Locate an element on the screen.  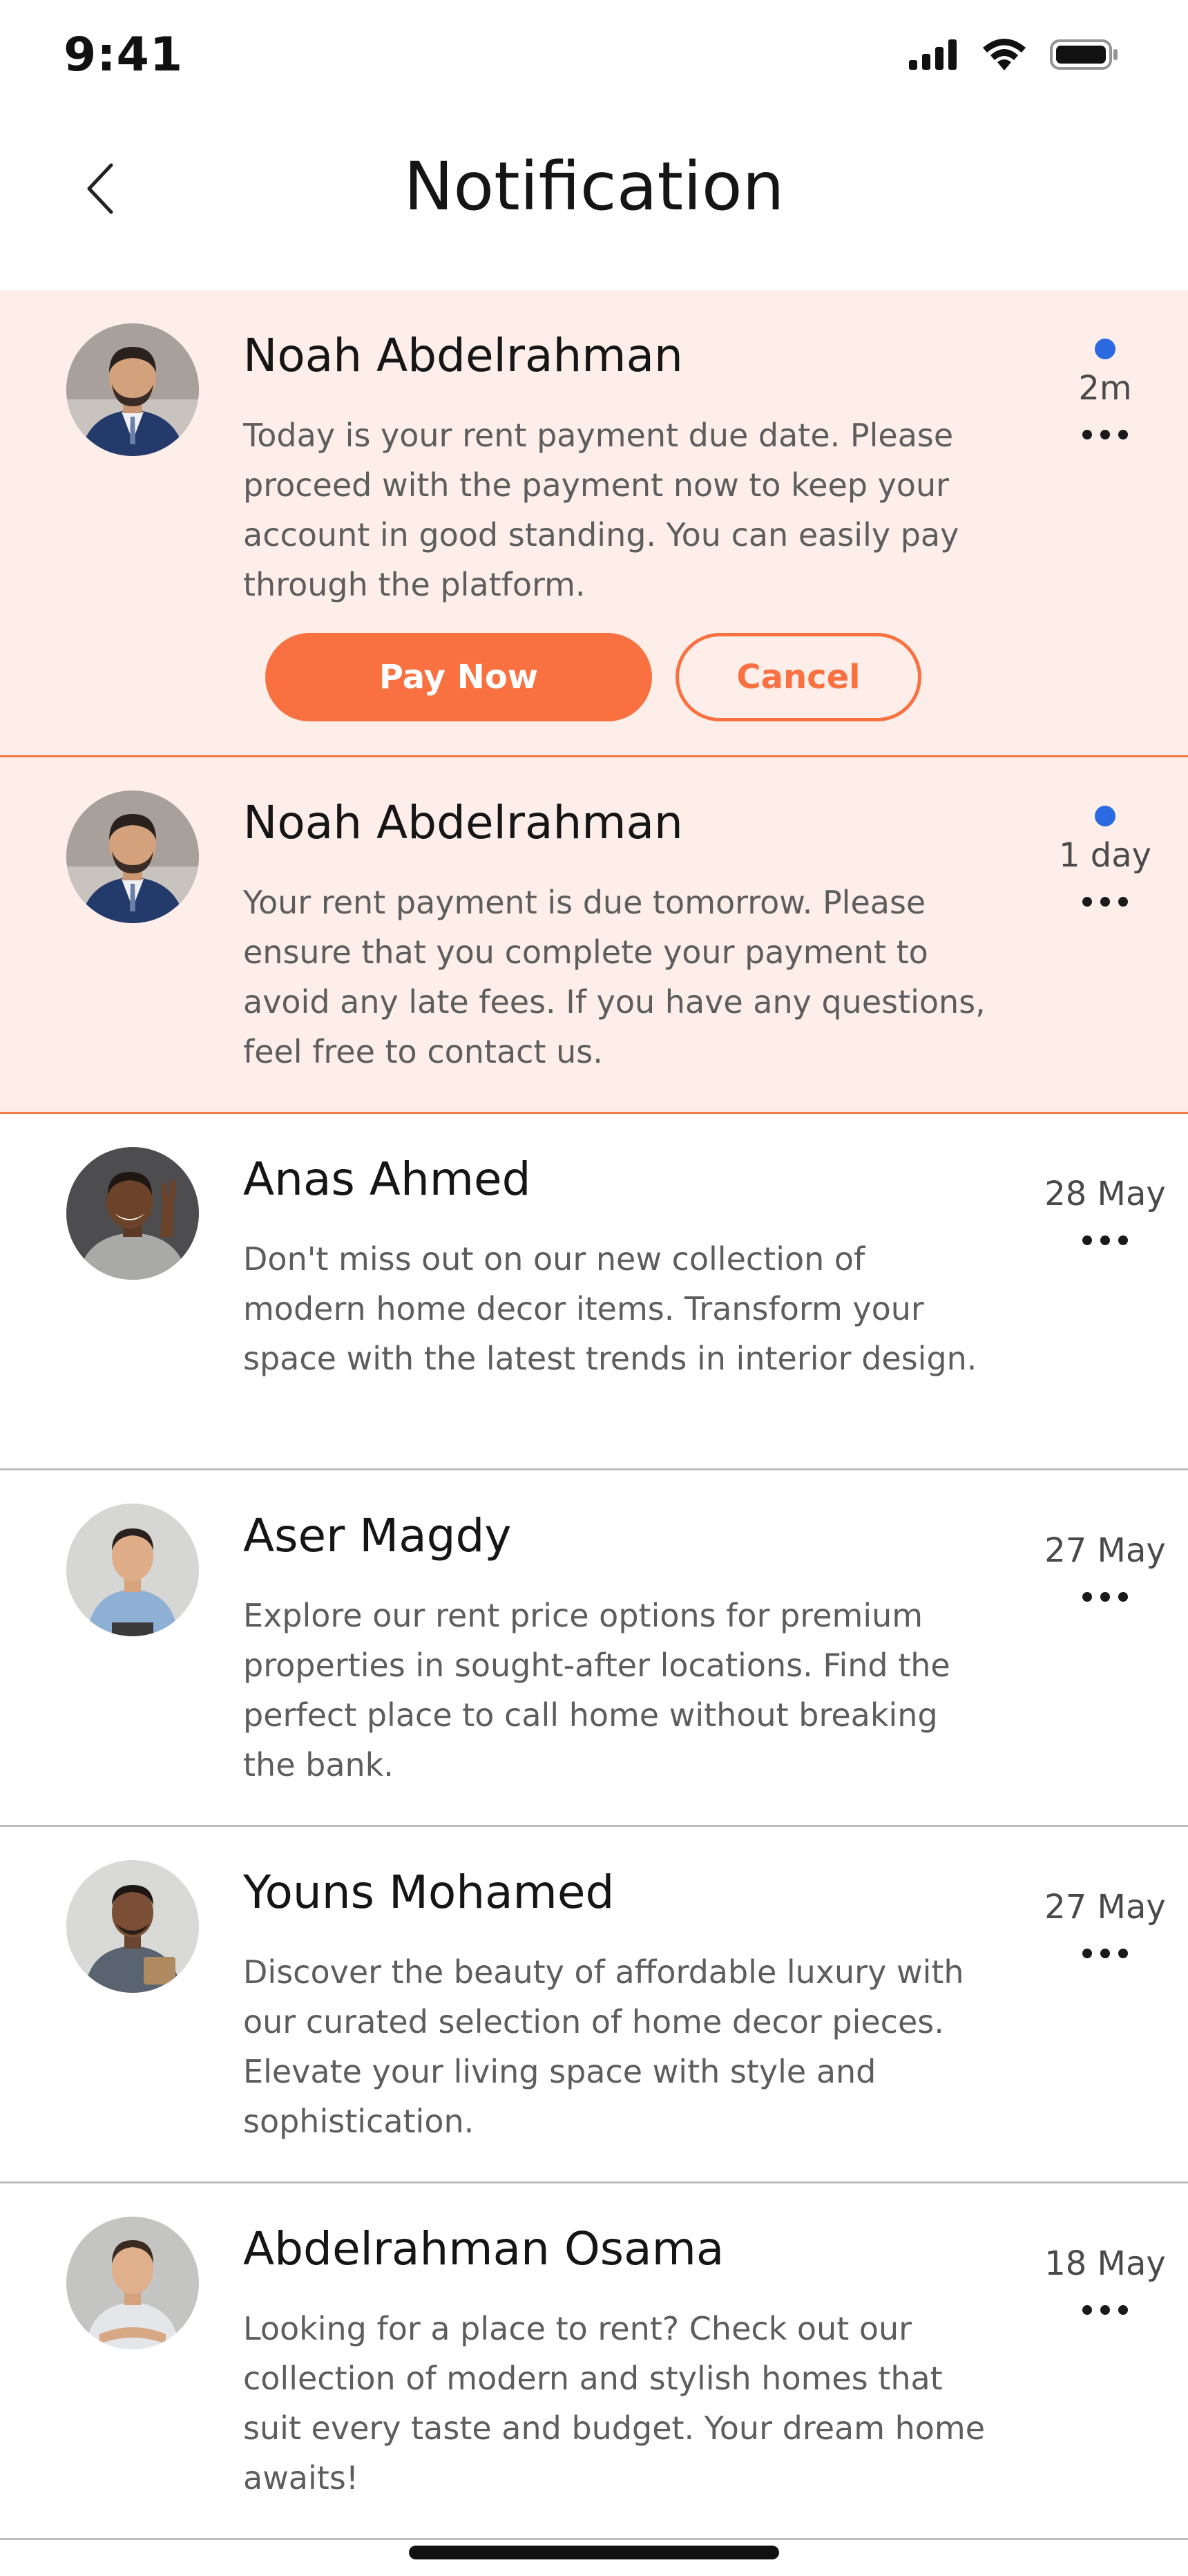
notification-time: 28 May is located at coordinates (1105, 1194).